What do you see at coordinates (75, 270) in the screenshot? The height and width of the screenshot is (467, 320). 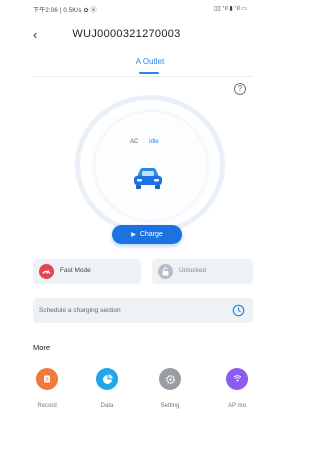 I see `fast-mode-label: Fast Mode` at bounding box center [75, 270].